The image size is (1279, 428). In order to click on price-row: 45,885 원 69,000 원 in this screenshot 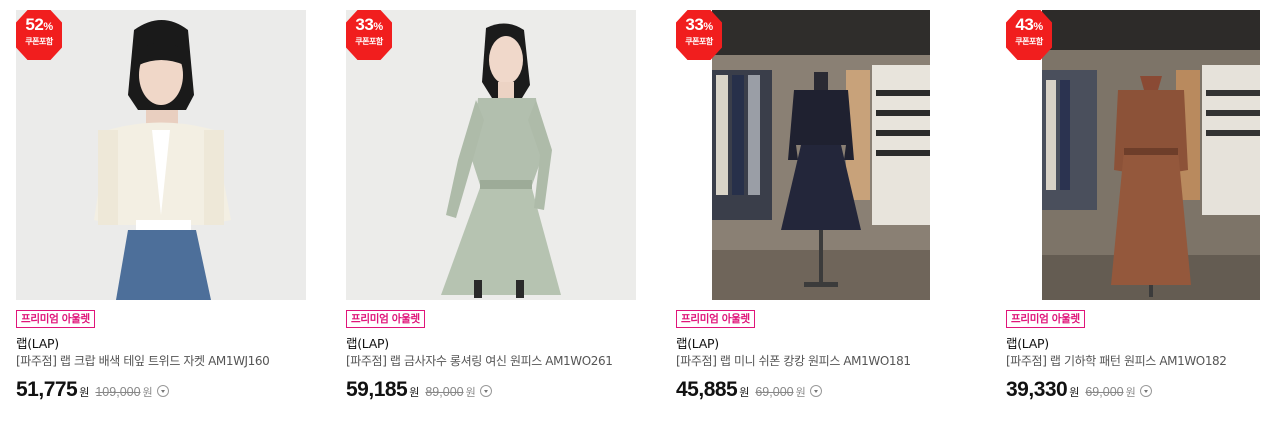, I will do `click(821, 390)`.